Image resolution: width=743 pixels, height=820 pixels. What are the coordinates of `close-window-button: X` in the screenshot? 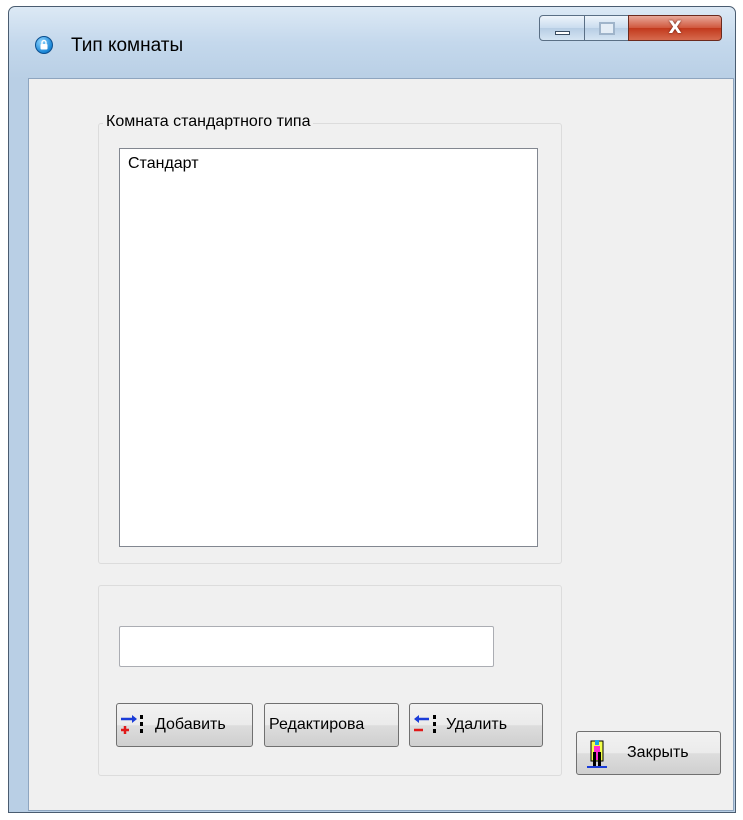 It's located at (675, 28).